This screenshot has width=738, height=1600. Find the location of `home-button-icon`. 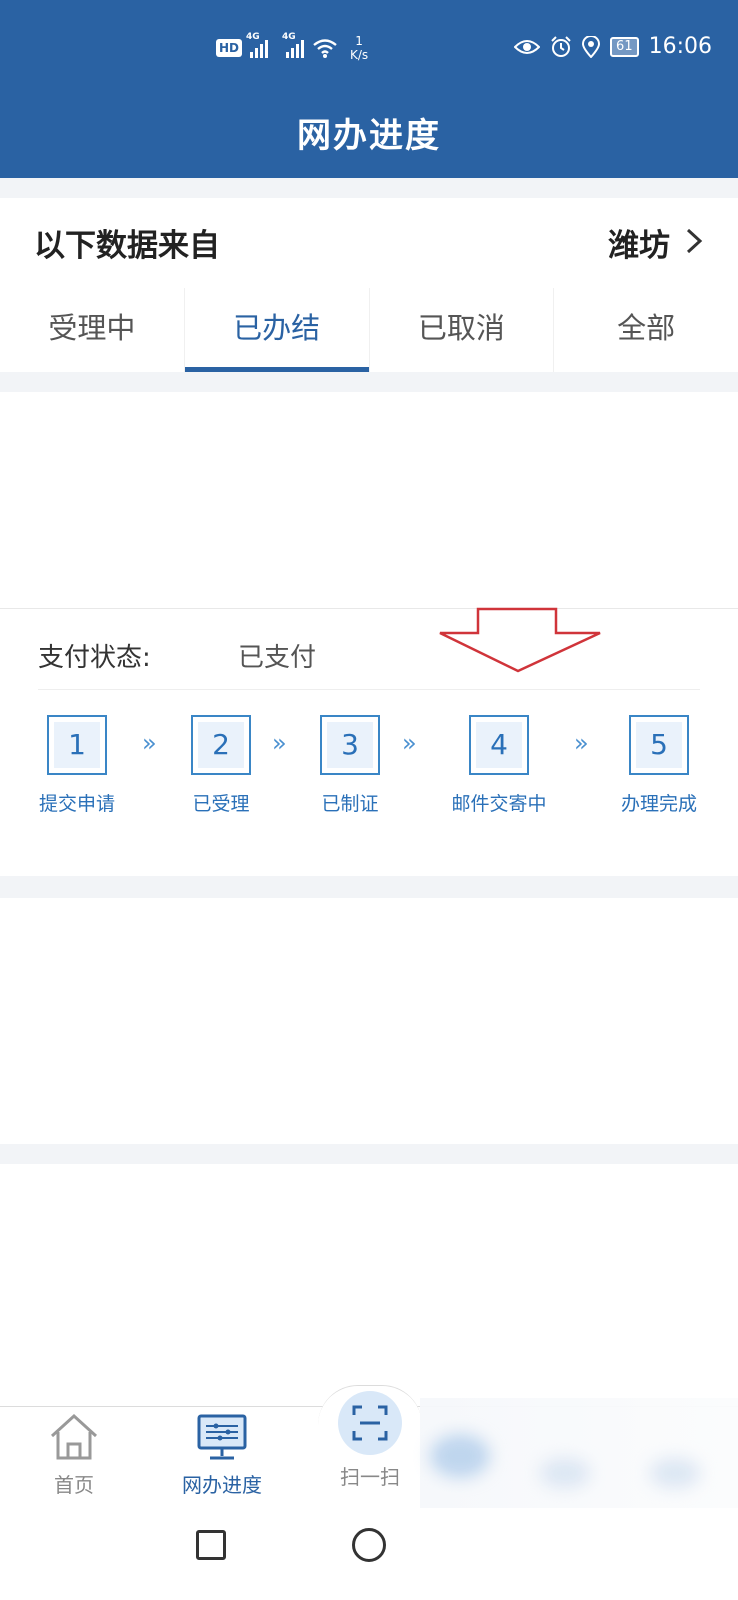

home-button-icon is located at coordinates (369, 1545).